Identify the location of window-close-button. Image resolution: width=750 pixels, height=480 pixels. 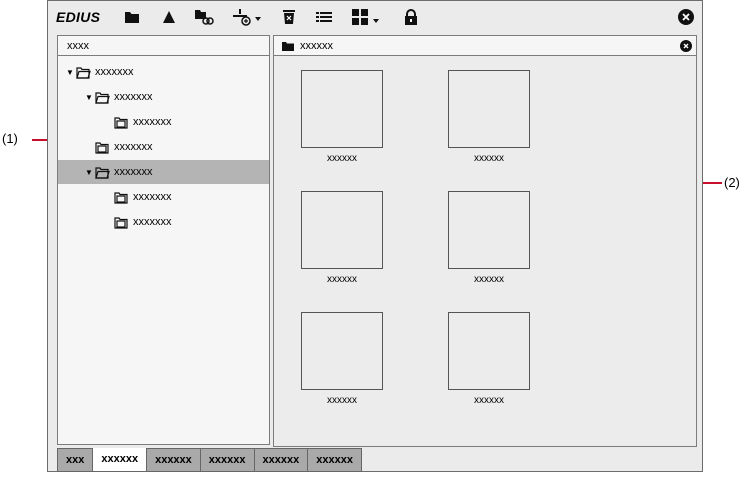
(686, 17).